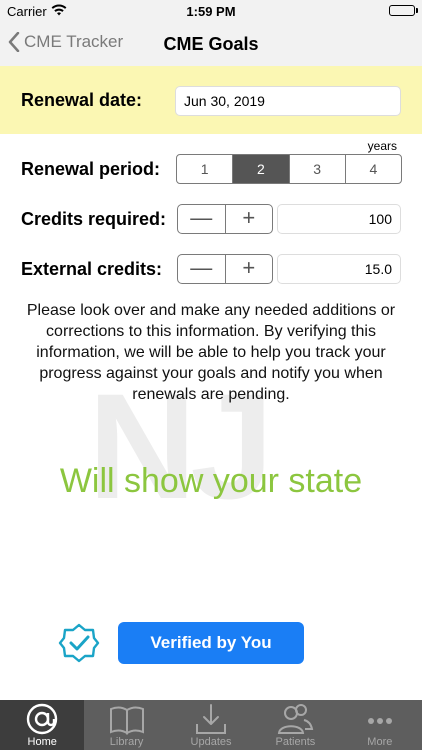 The image size is (422, 750). I want to click on at-icon, so click(42, 719).